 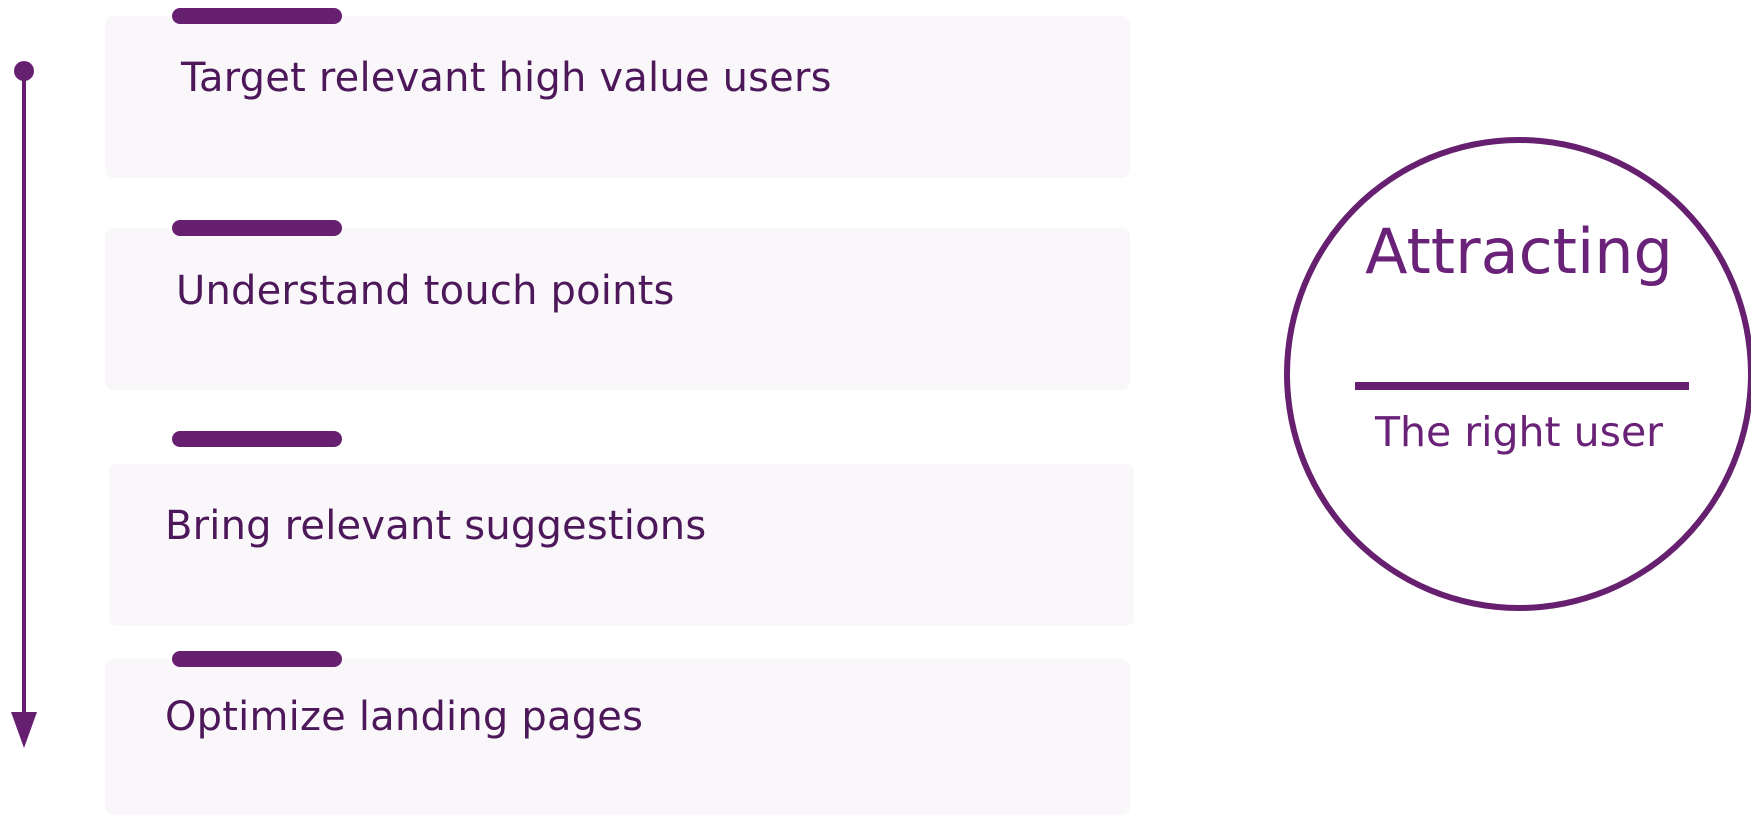 What do you see at coordinates (1519, 251) in the screenshot?
I see `stage-title: Attracting` at bounding box center [1519, 251].